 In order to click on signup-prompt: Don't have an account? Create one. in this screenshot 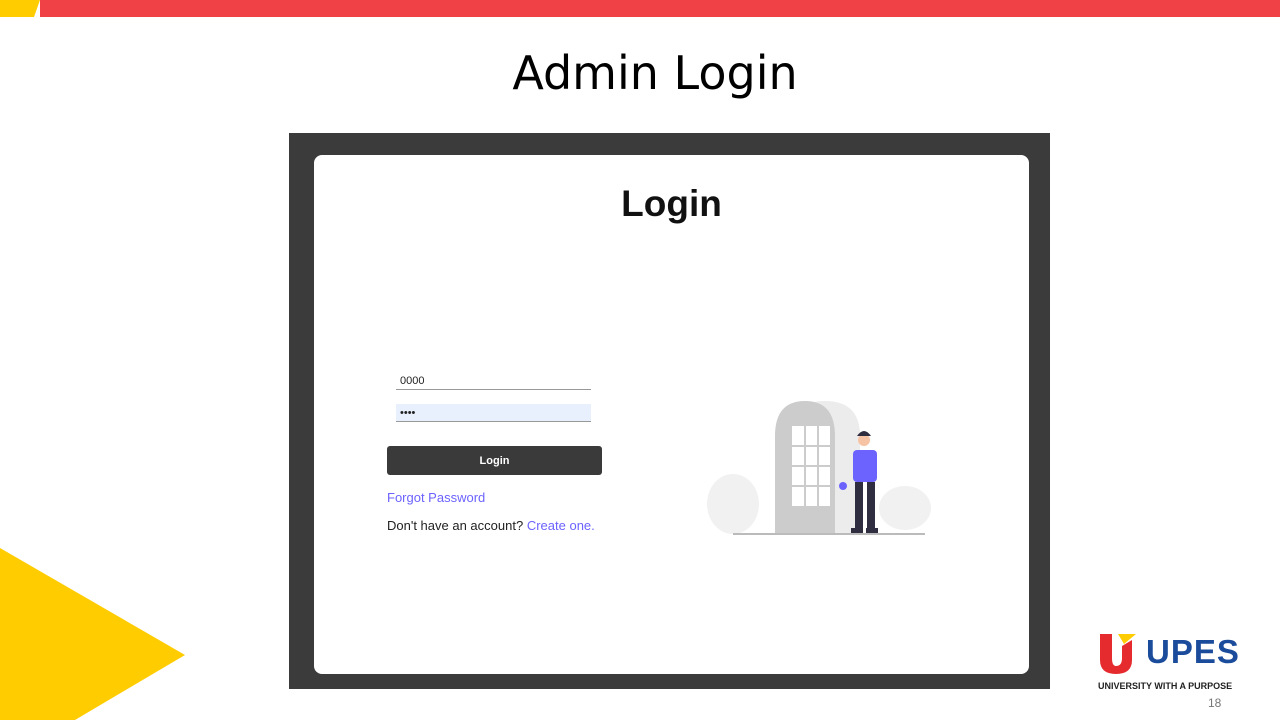, I will do `click(491, 525)`.